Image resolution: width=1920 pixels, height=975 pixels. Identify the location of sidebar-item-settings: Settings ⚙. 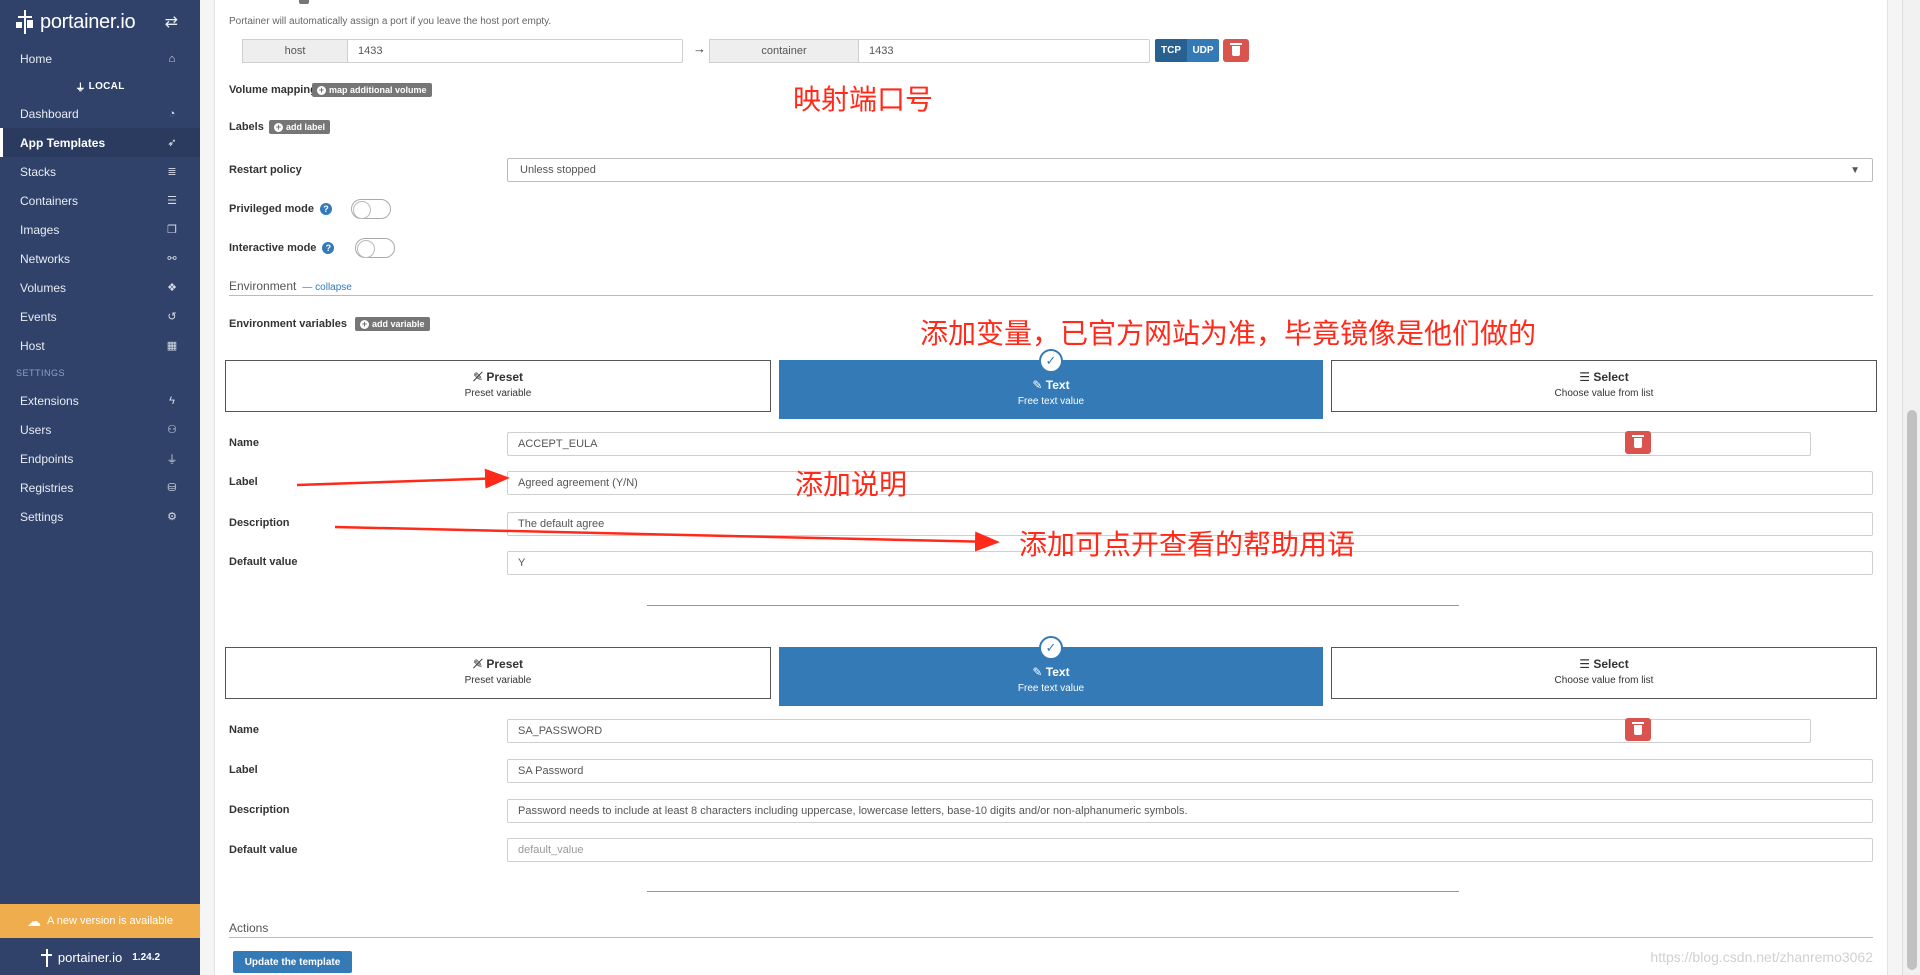
(100, 516).